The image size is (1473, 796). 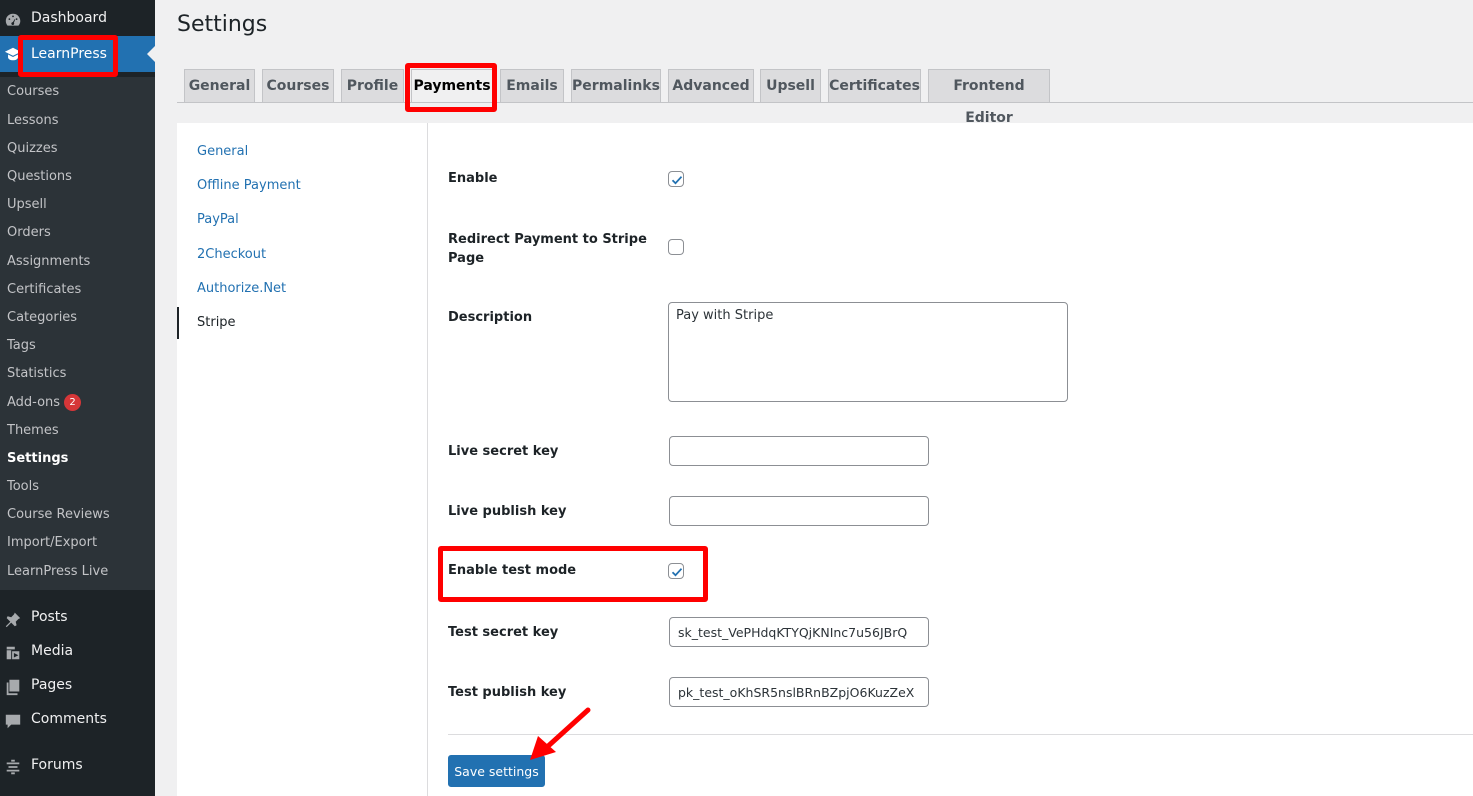 What do you see at coordinates (52, 685) in the screenshot?
I see `menu-pages-label: Pages` at bounding box center [52, 685].